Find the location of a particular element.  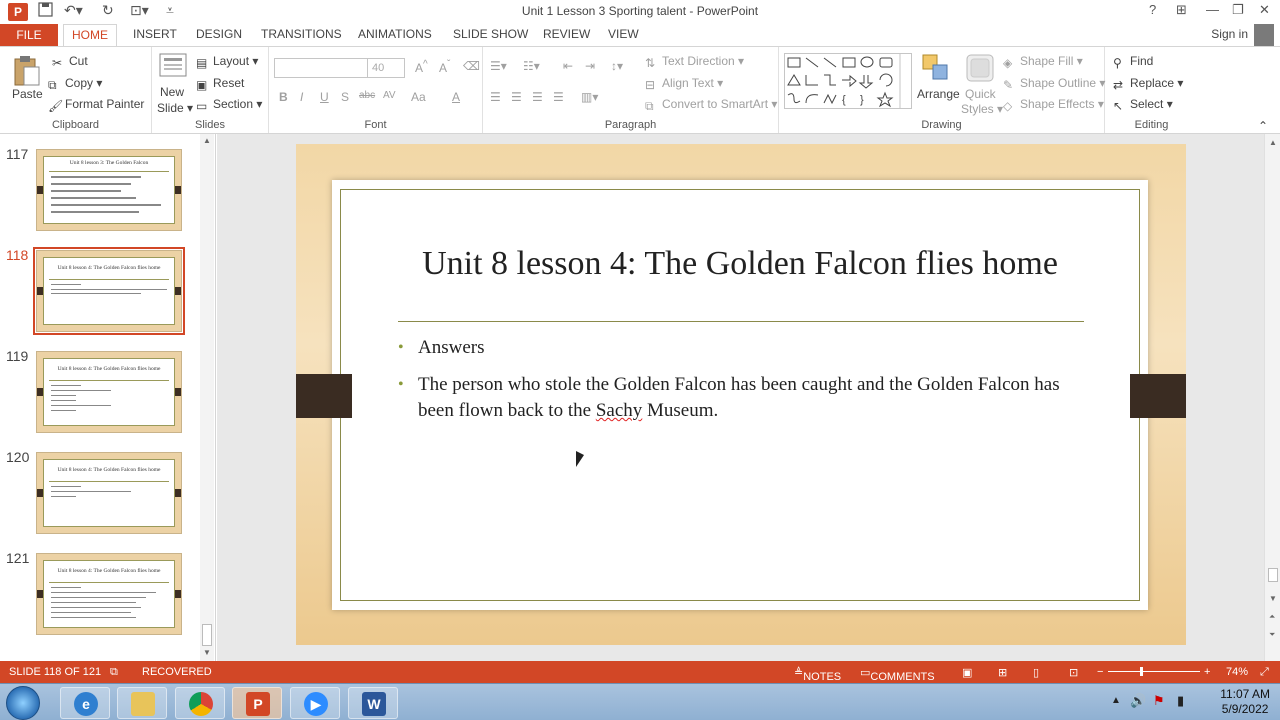

zoom-slider is located at coordinates (1154, 671).